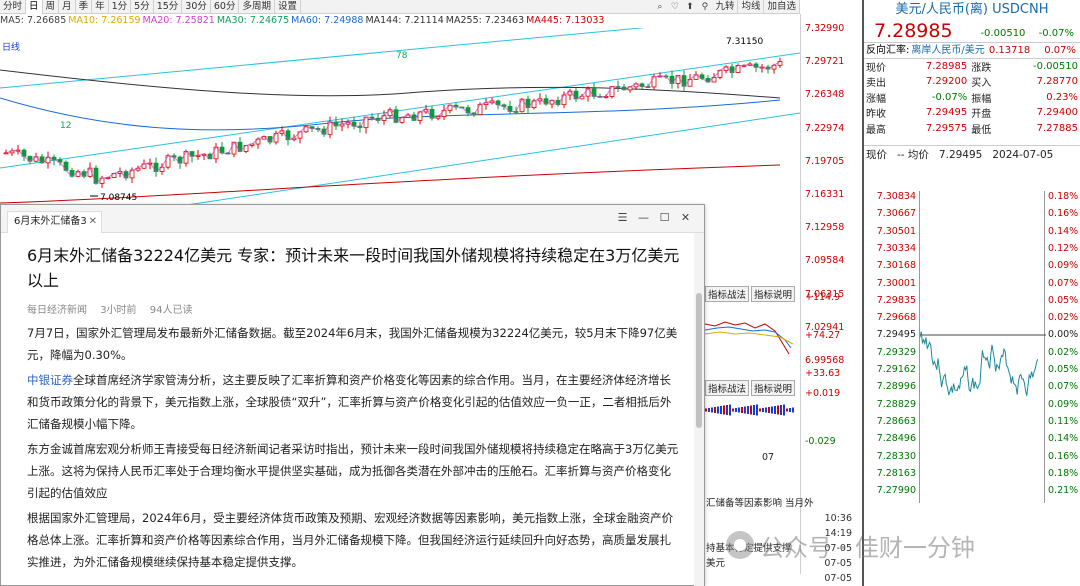  I want to click on intraday-price-tick: 7.30834, so click(896, 196).